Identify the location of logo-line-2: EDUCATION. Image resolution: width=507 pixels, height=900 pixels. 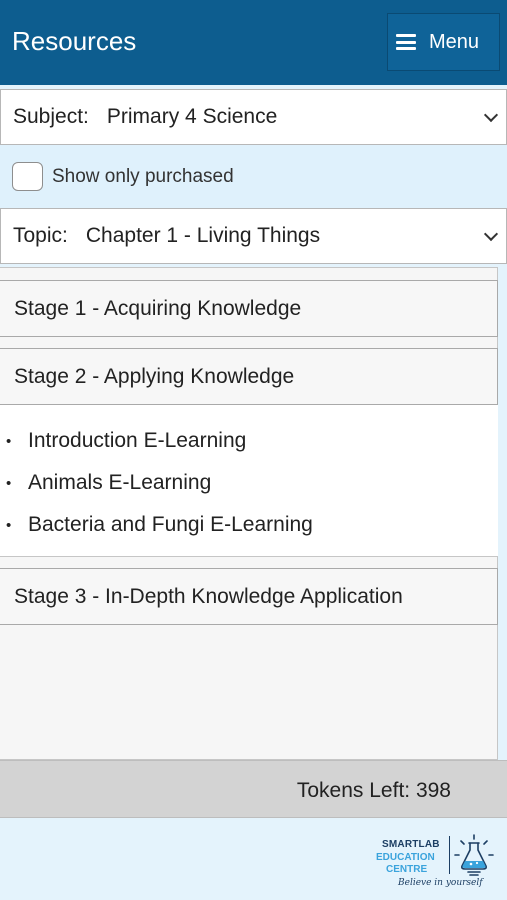
(405, 857).